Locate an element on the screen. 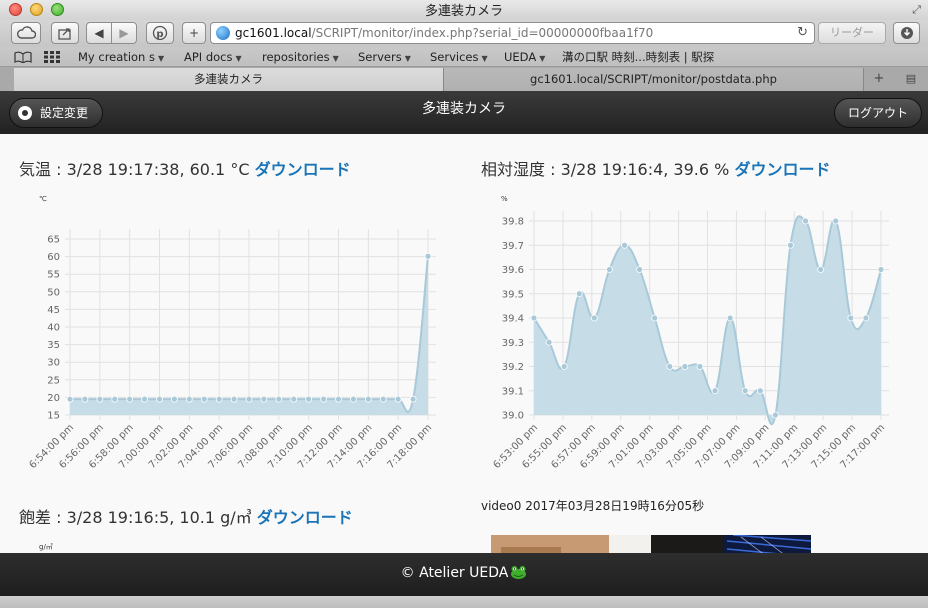 The height and width of the screenshot is (608, 928). add-bookmark-button: + is located at coordinates (194, 33).